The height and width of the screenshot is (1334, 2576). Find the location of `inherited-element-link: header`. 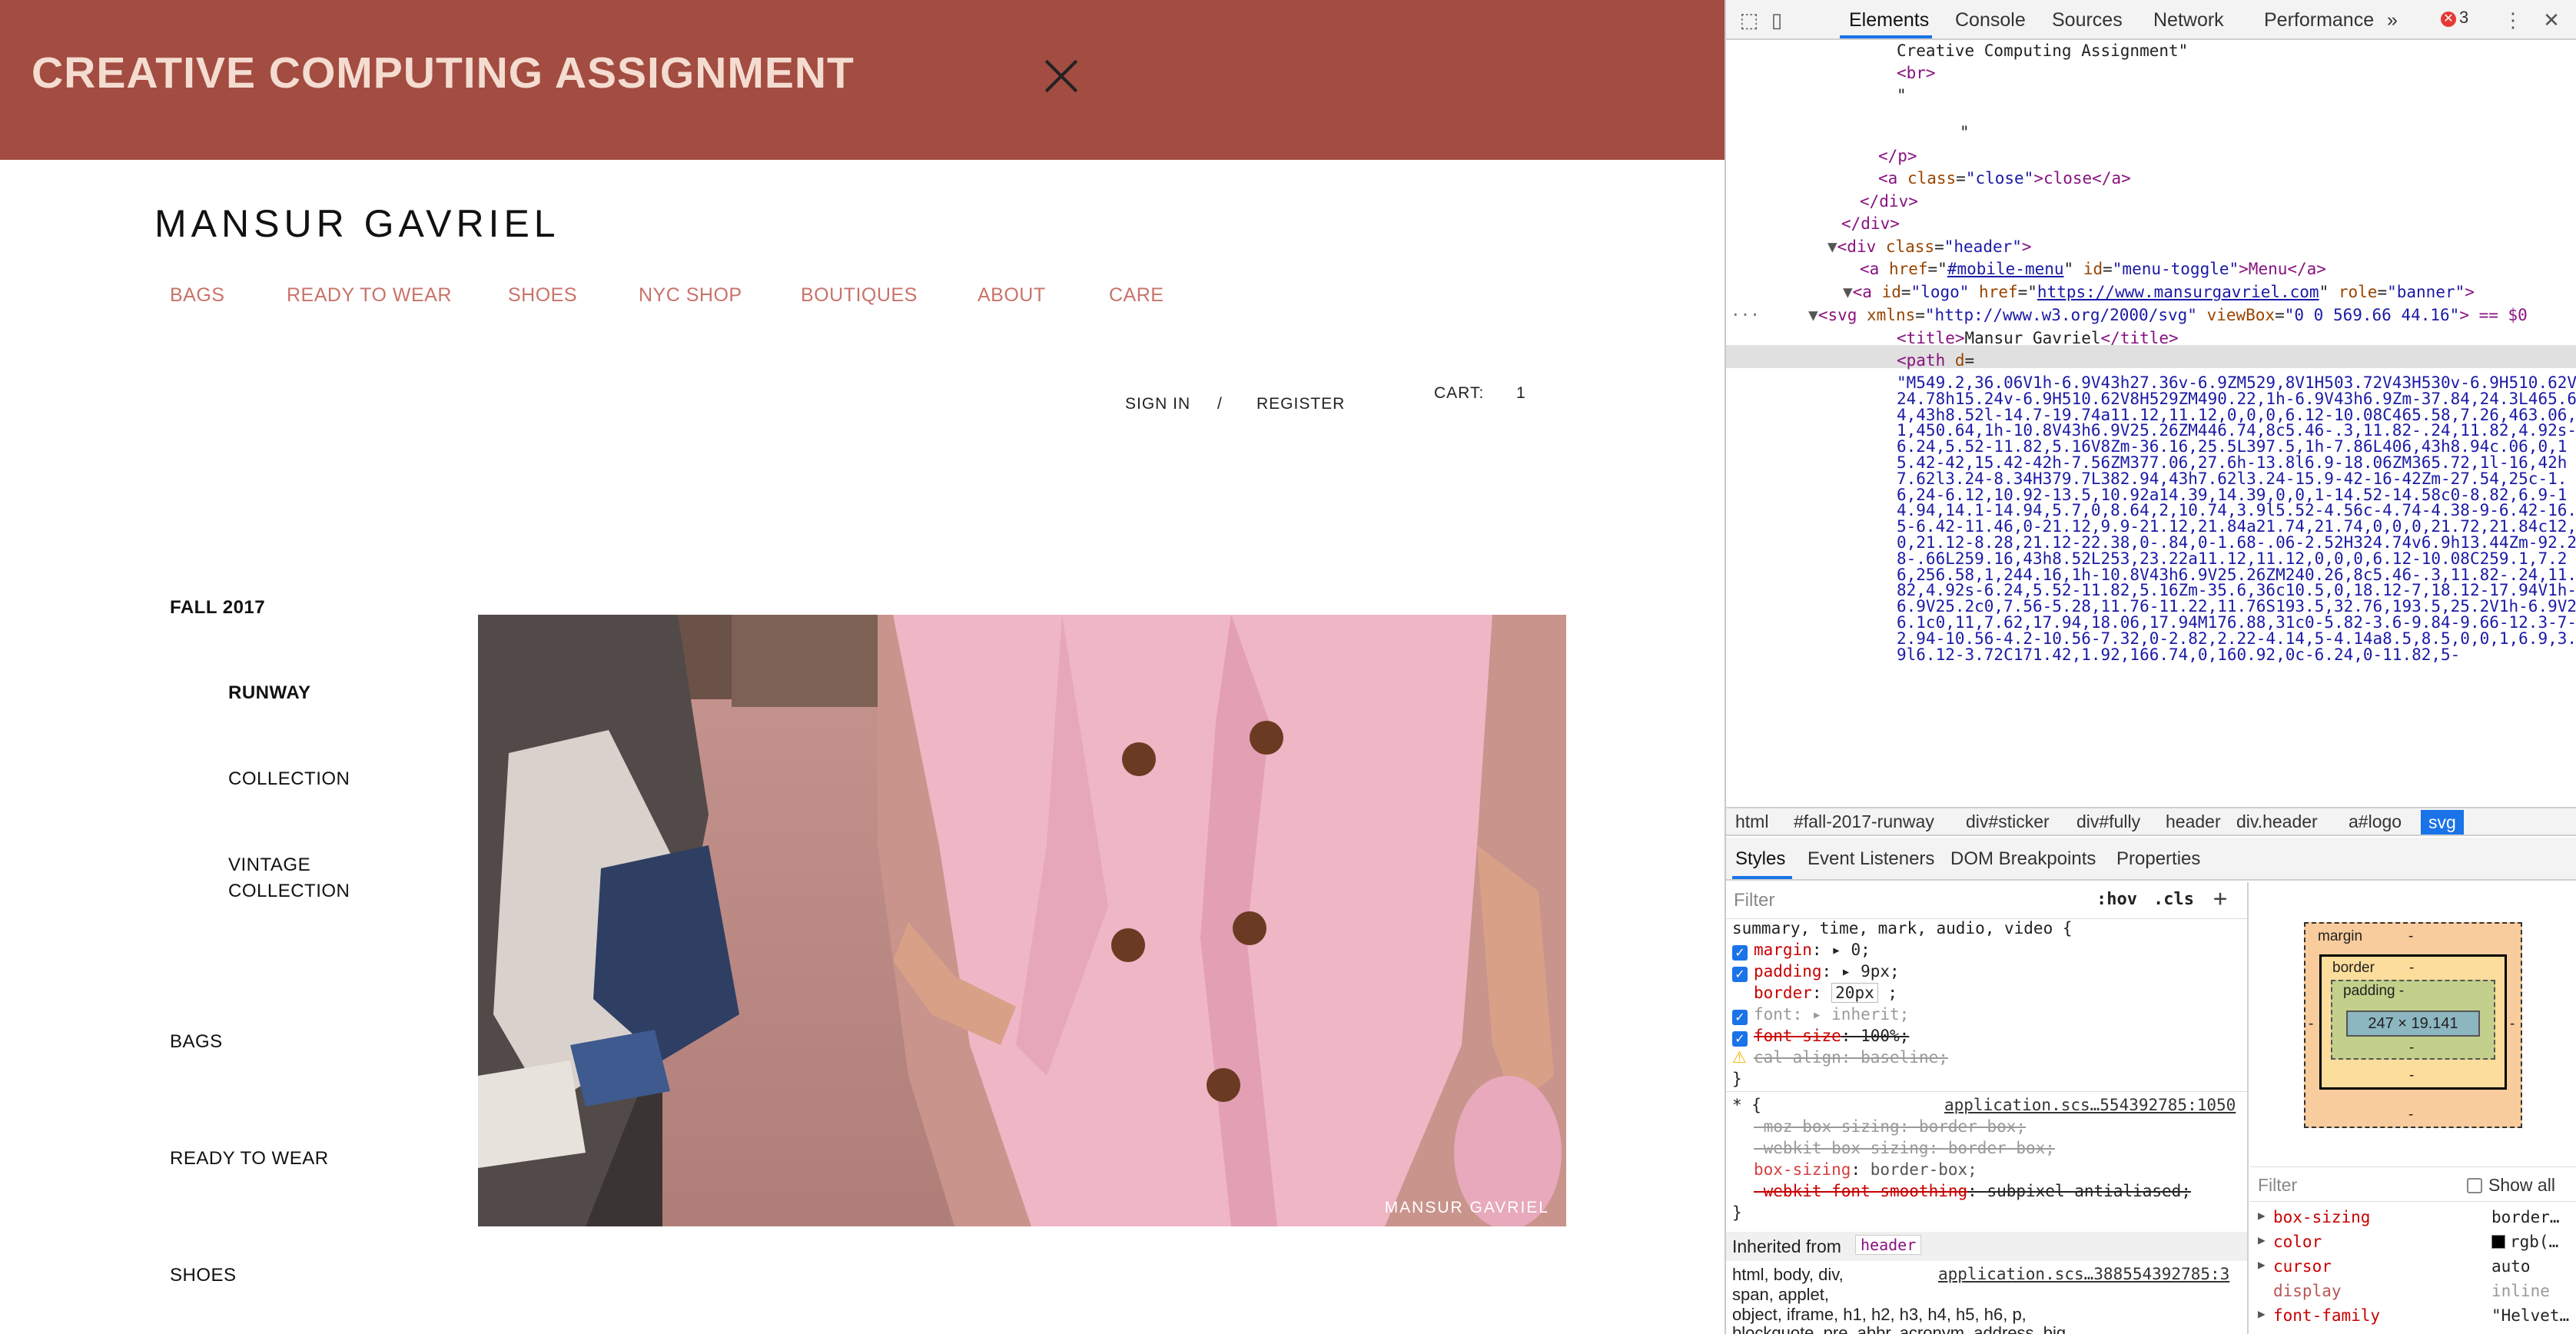

inherited-element-link: header is located at coordinates (1889, 1245).